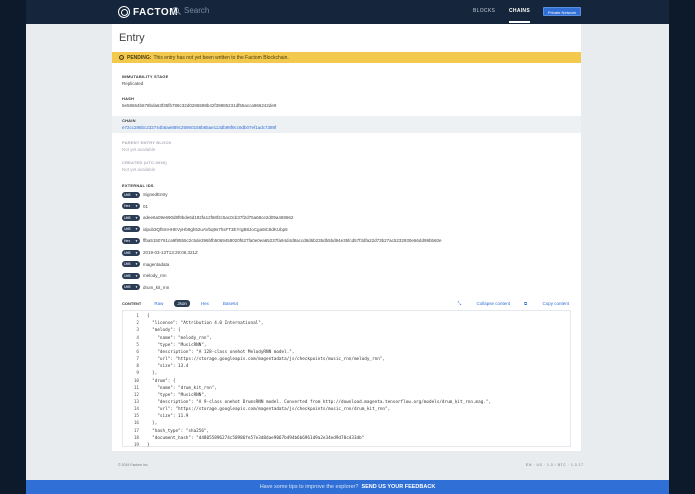 The image size is (695, 494). What do you see at coordinates (158, 303) in the screenshot?
I see `tab-raw: Raw` at bounding box center [158, 303].